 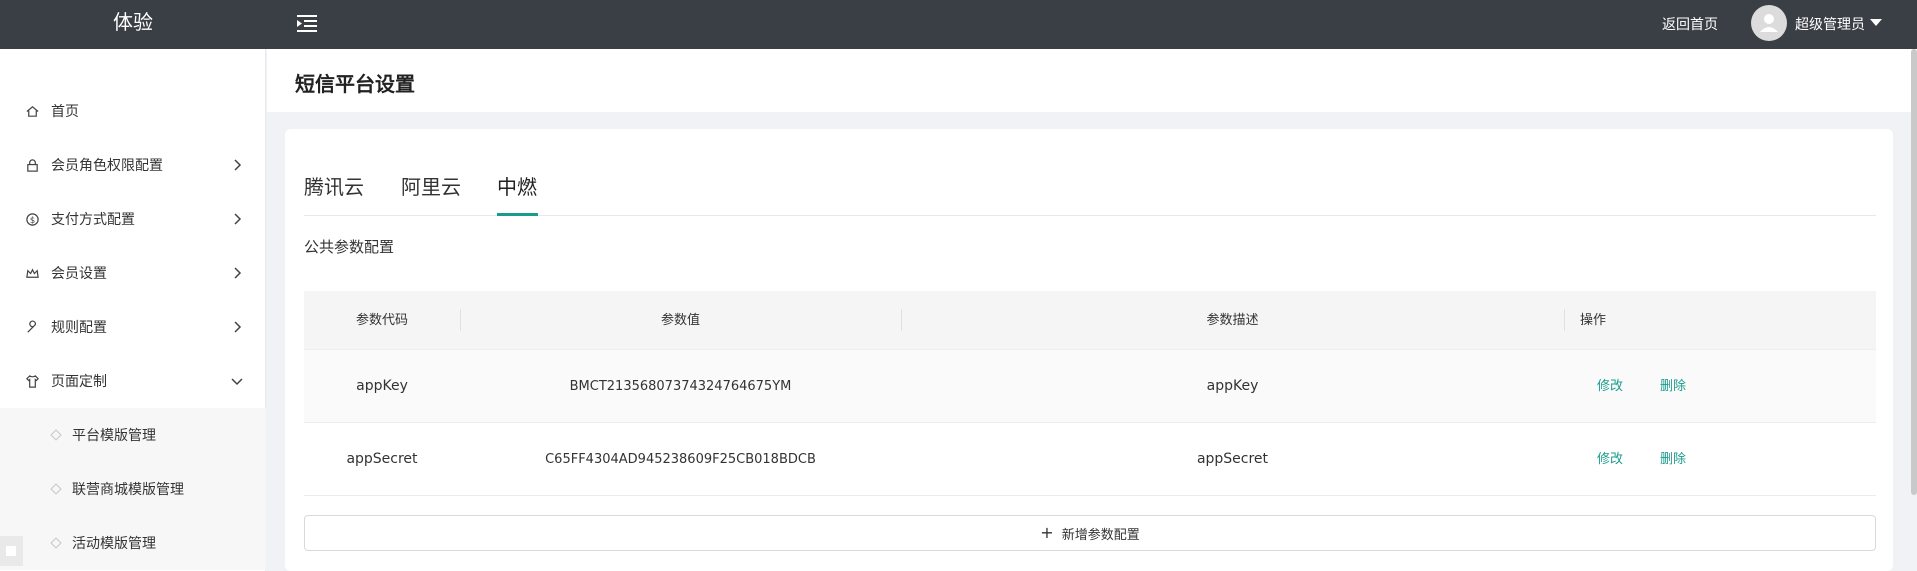 What do you see at coordinates (107, 166) in the screenshot?
I see `sidebar-item-label: 会员角色权限配置` at bounding box center [107, 166].